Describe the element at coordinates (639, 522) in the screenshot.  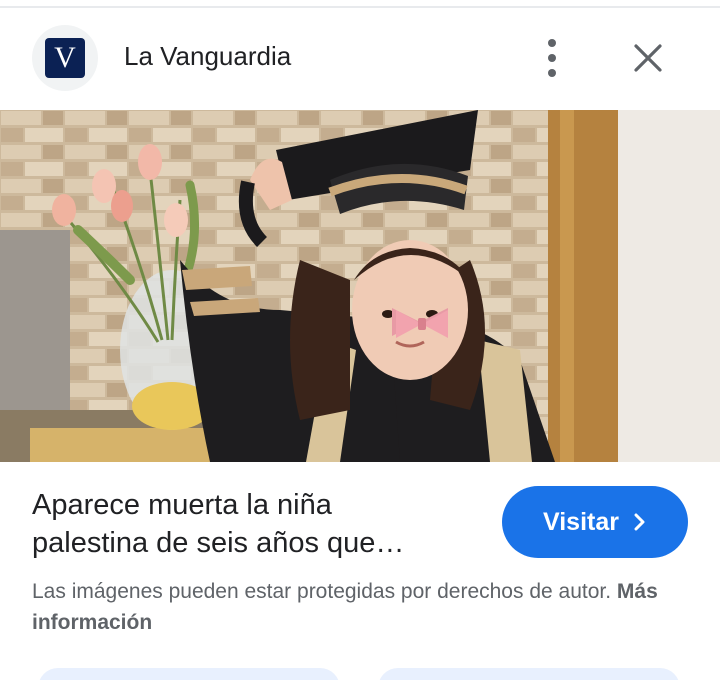
I see `chevron-right-icon` at that location.